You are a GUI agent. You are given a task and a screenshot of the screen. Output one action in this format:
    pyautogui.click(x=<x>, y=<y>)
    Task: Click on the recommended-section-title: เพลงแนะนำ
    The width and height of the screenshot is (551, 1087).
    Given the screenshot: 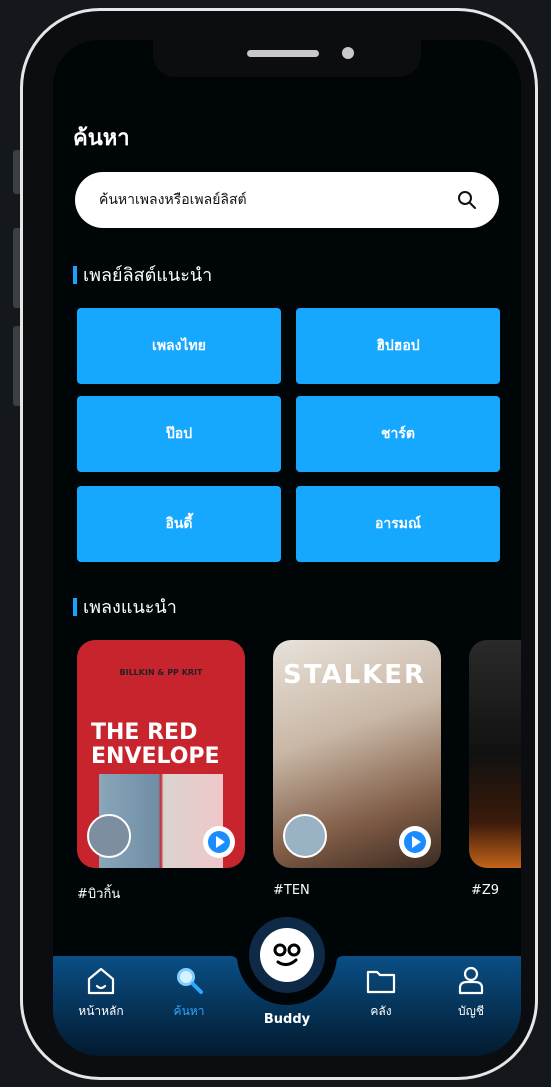 What is the action you would take?
    pyautogui.click(x=125, y=606)
    